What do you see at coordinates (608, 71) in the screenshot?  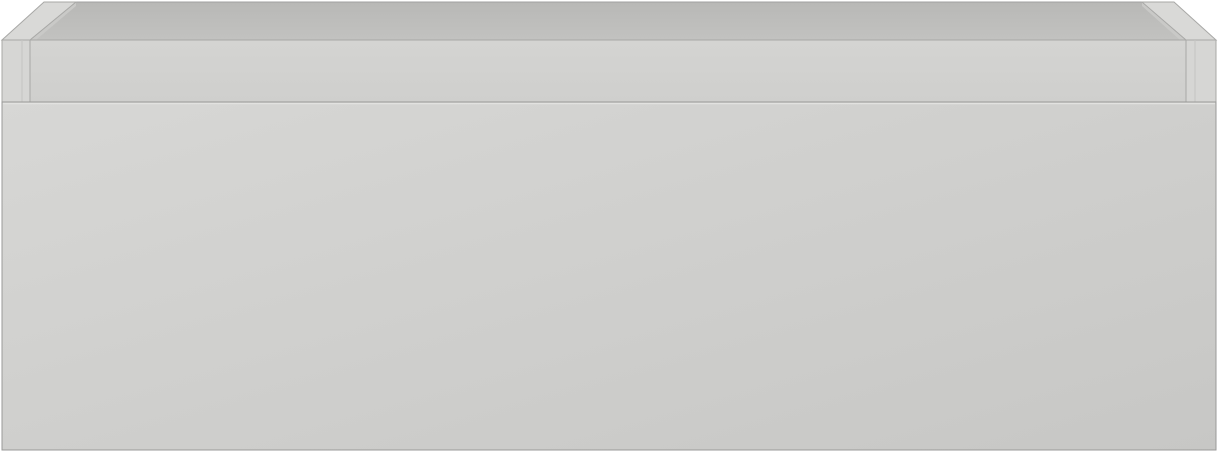 I see `top-rail` at bounding box center [608, 71].